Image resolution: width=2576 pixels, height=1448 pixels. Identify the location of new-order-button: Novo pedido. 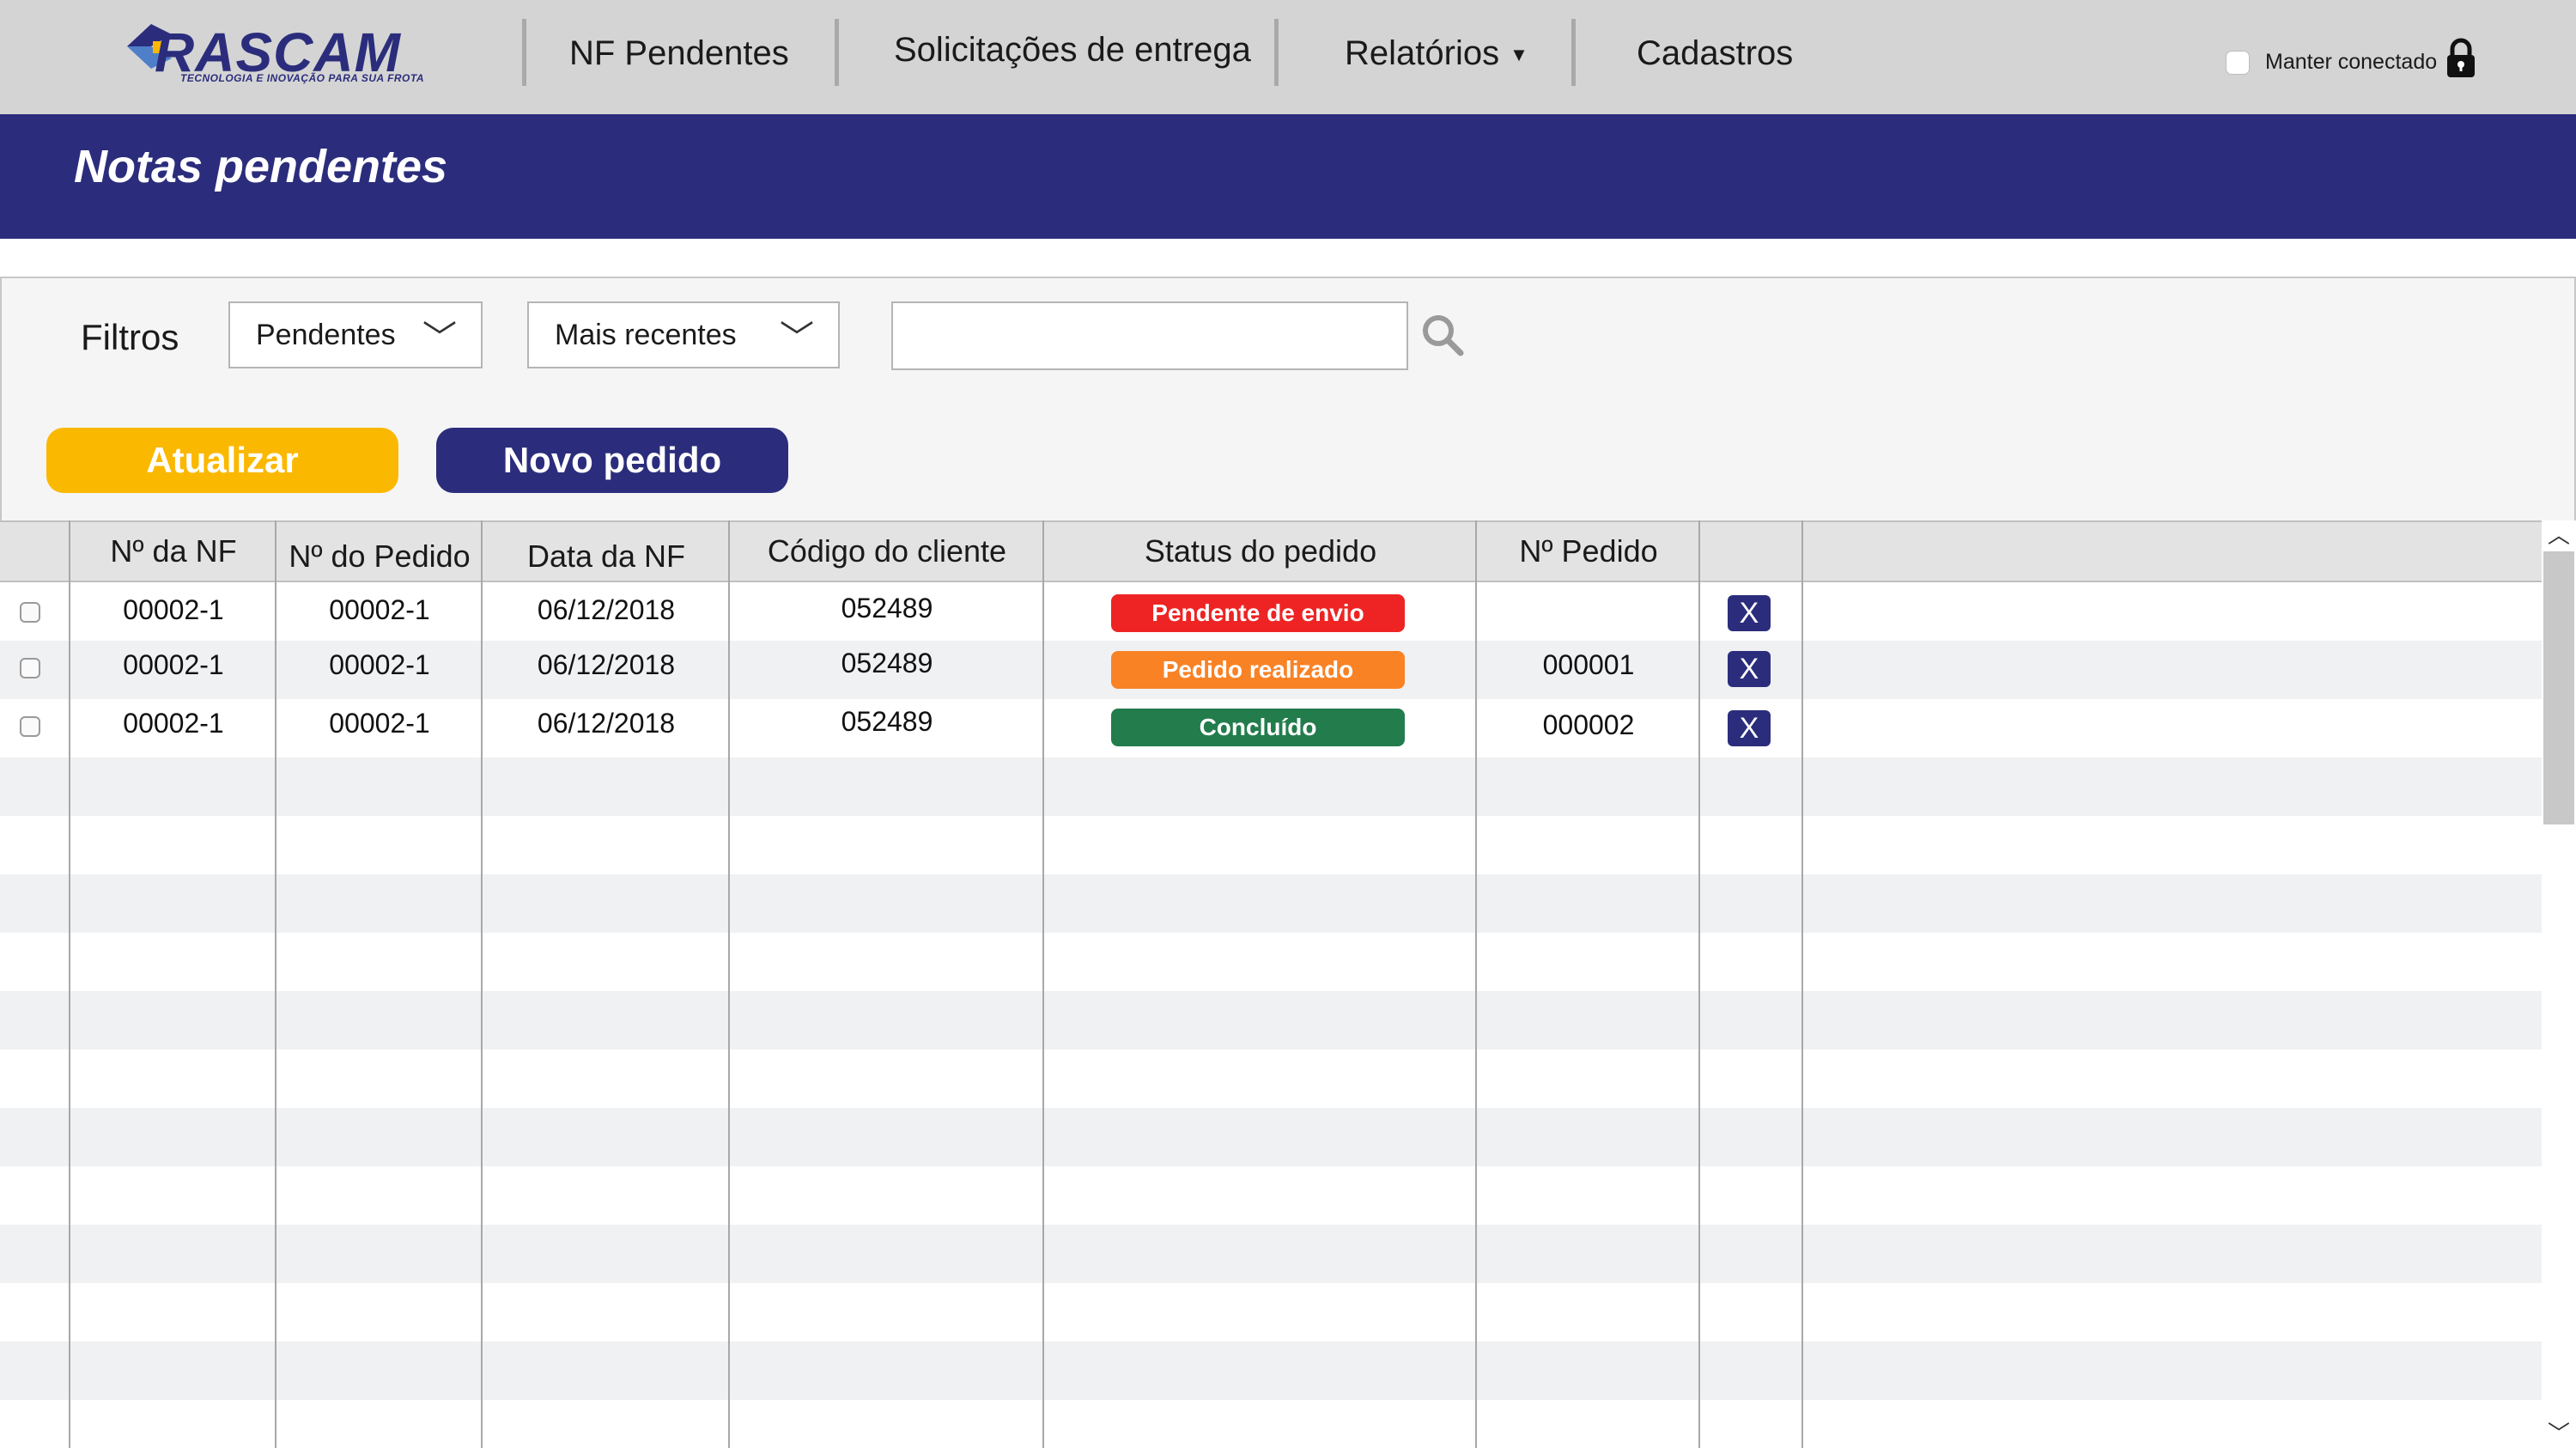
(612, 460).